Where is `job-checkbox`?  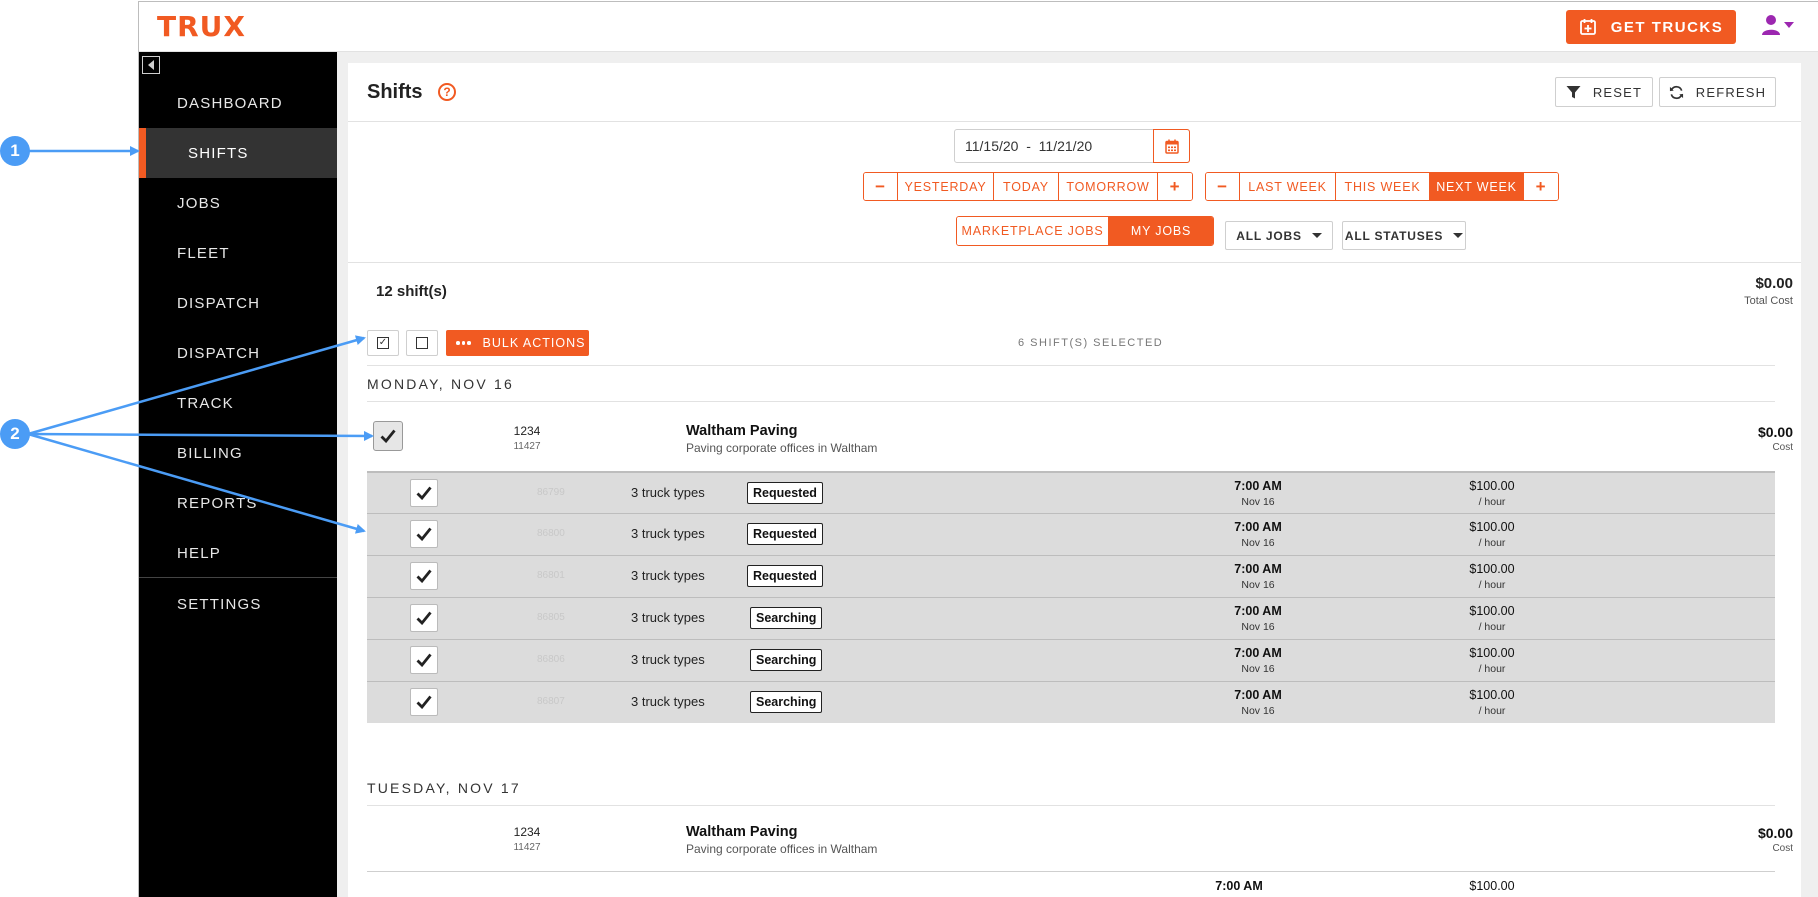
job-checkbox is located at coordinates (388, 436).